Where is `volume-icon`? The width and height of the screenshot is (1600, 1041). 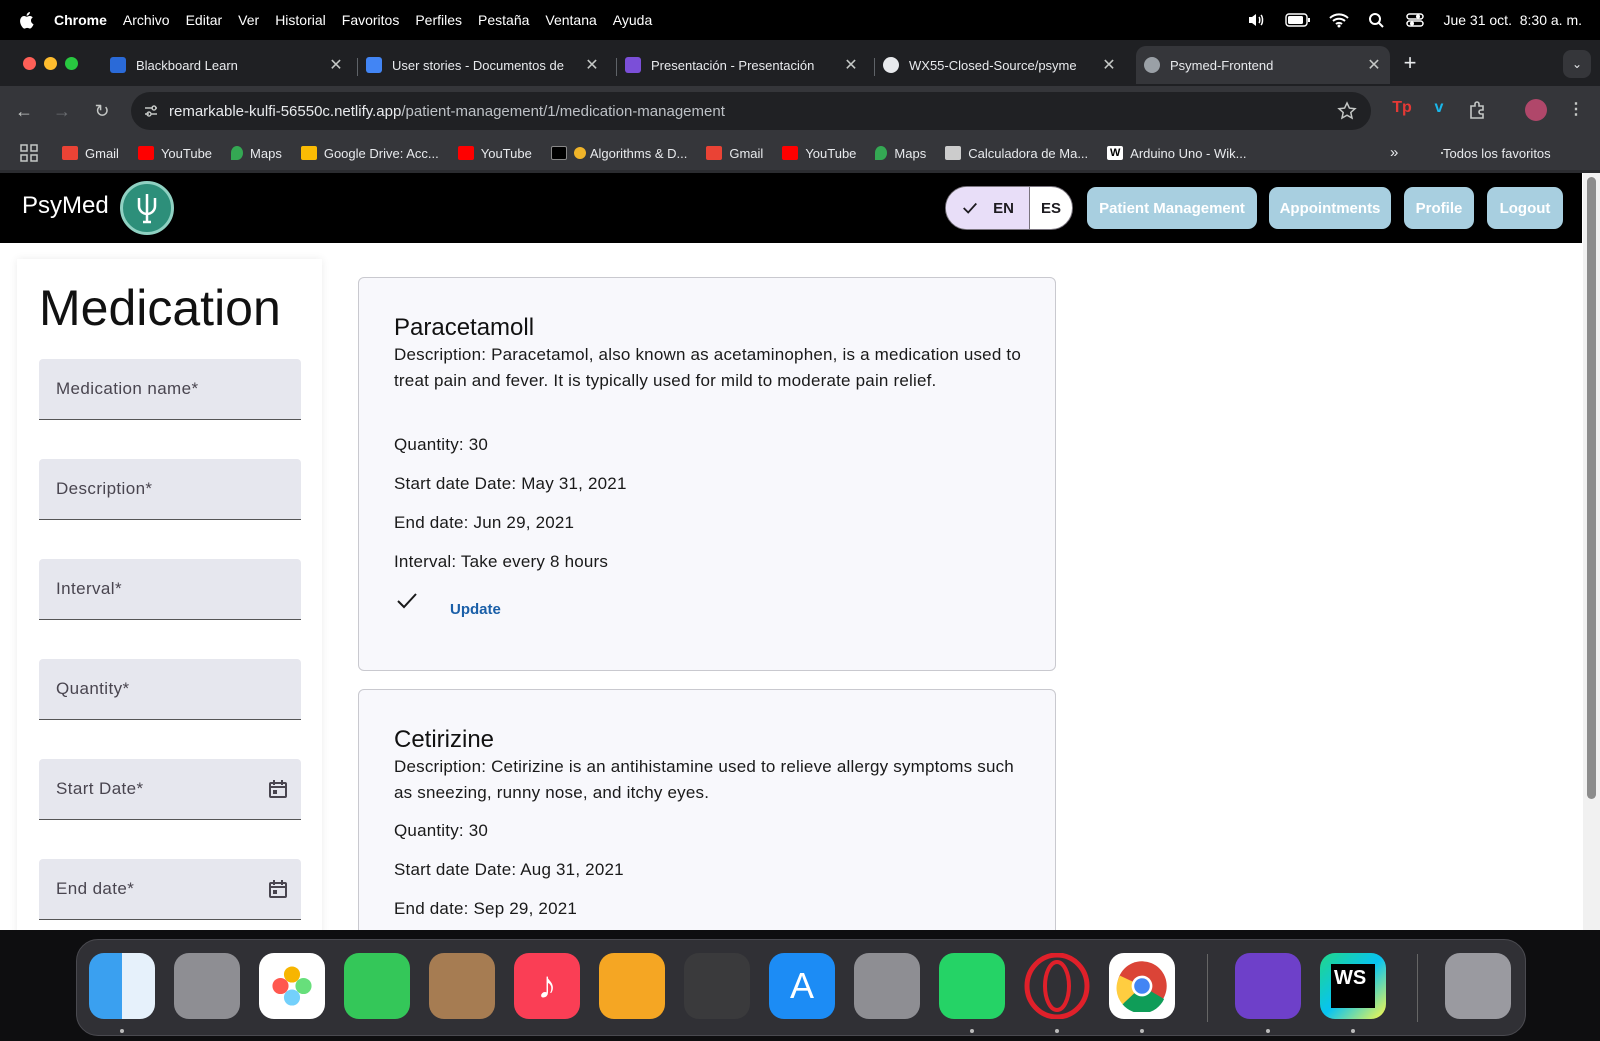
volume-icon is located at coordinates (1257, 20).